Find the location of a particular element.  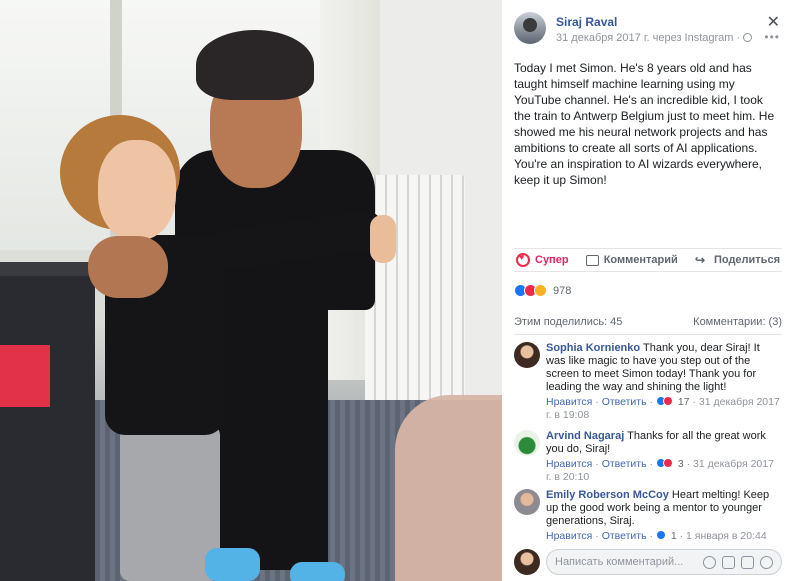

kid-shoe-left is located at coordinates (232, 564).